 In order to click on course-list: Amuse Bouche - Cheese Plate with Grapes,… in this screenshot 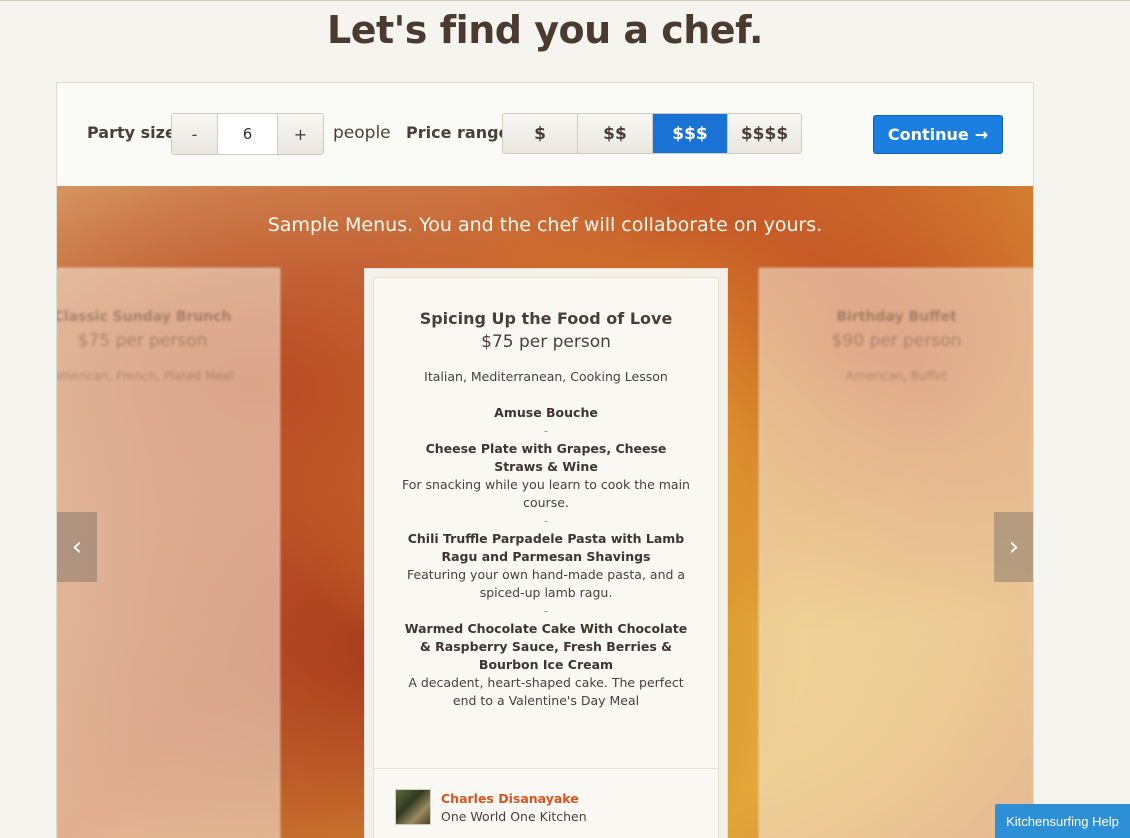, I will do `click(546, 557)`.